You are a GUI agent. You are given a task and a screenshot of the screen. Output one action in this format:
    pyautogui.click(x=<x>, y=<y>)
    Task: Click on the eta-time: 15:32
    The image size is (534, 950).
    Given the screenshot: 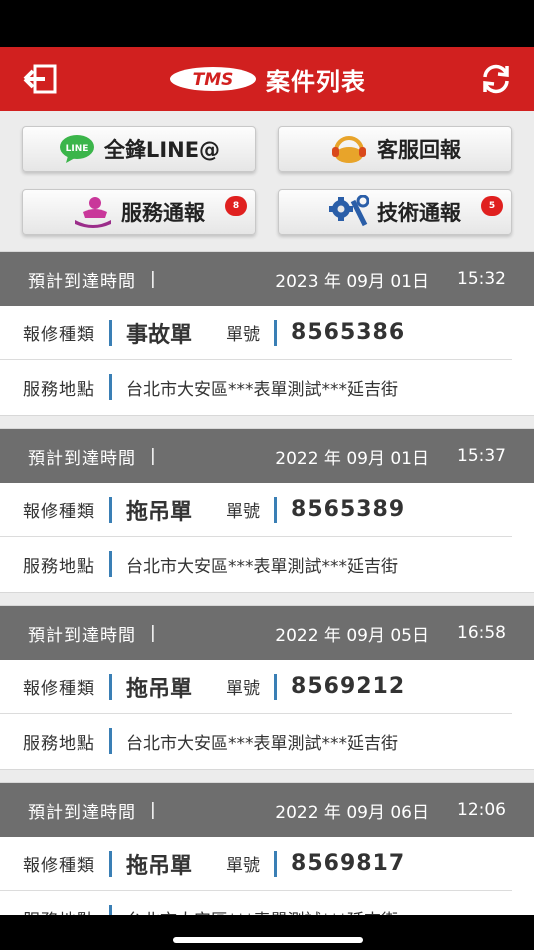 What is the action you would take?
    pyautogui.click(x=481, y=279)
    